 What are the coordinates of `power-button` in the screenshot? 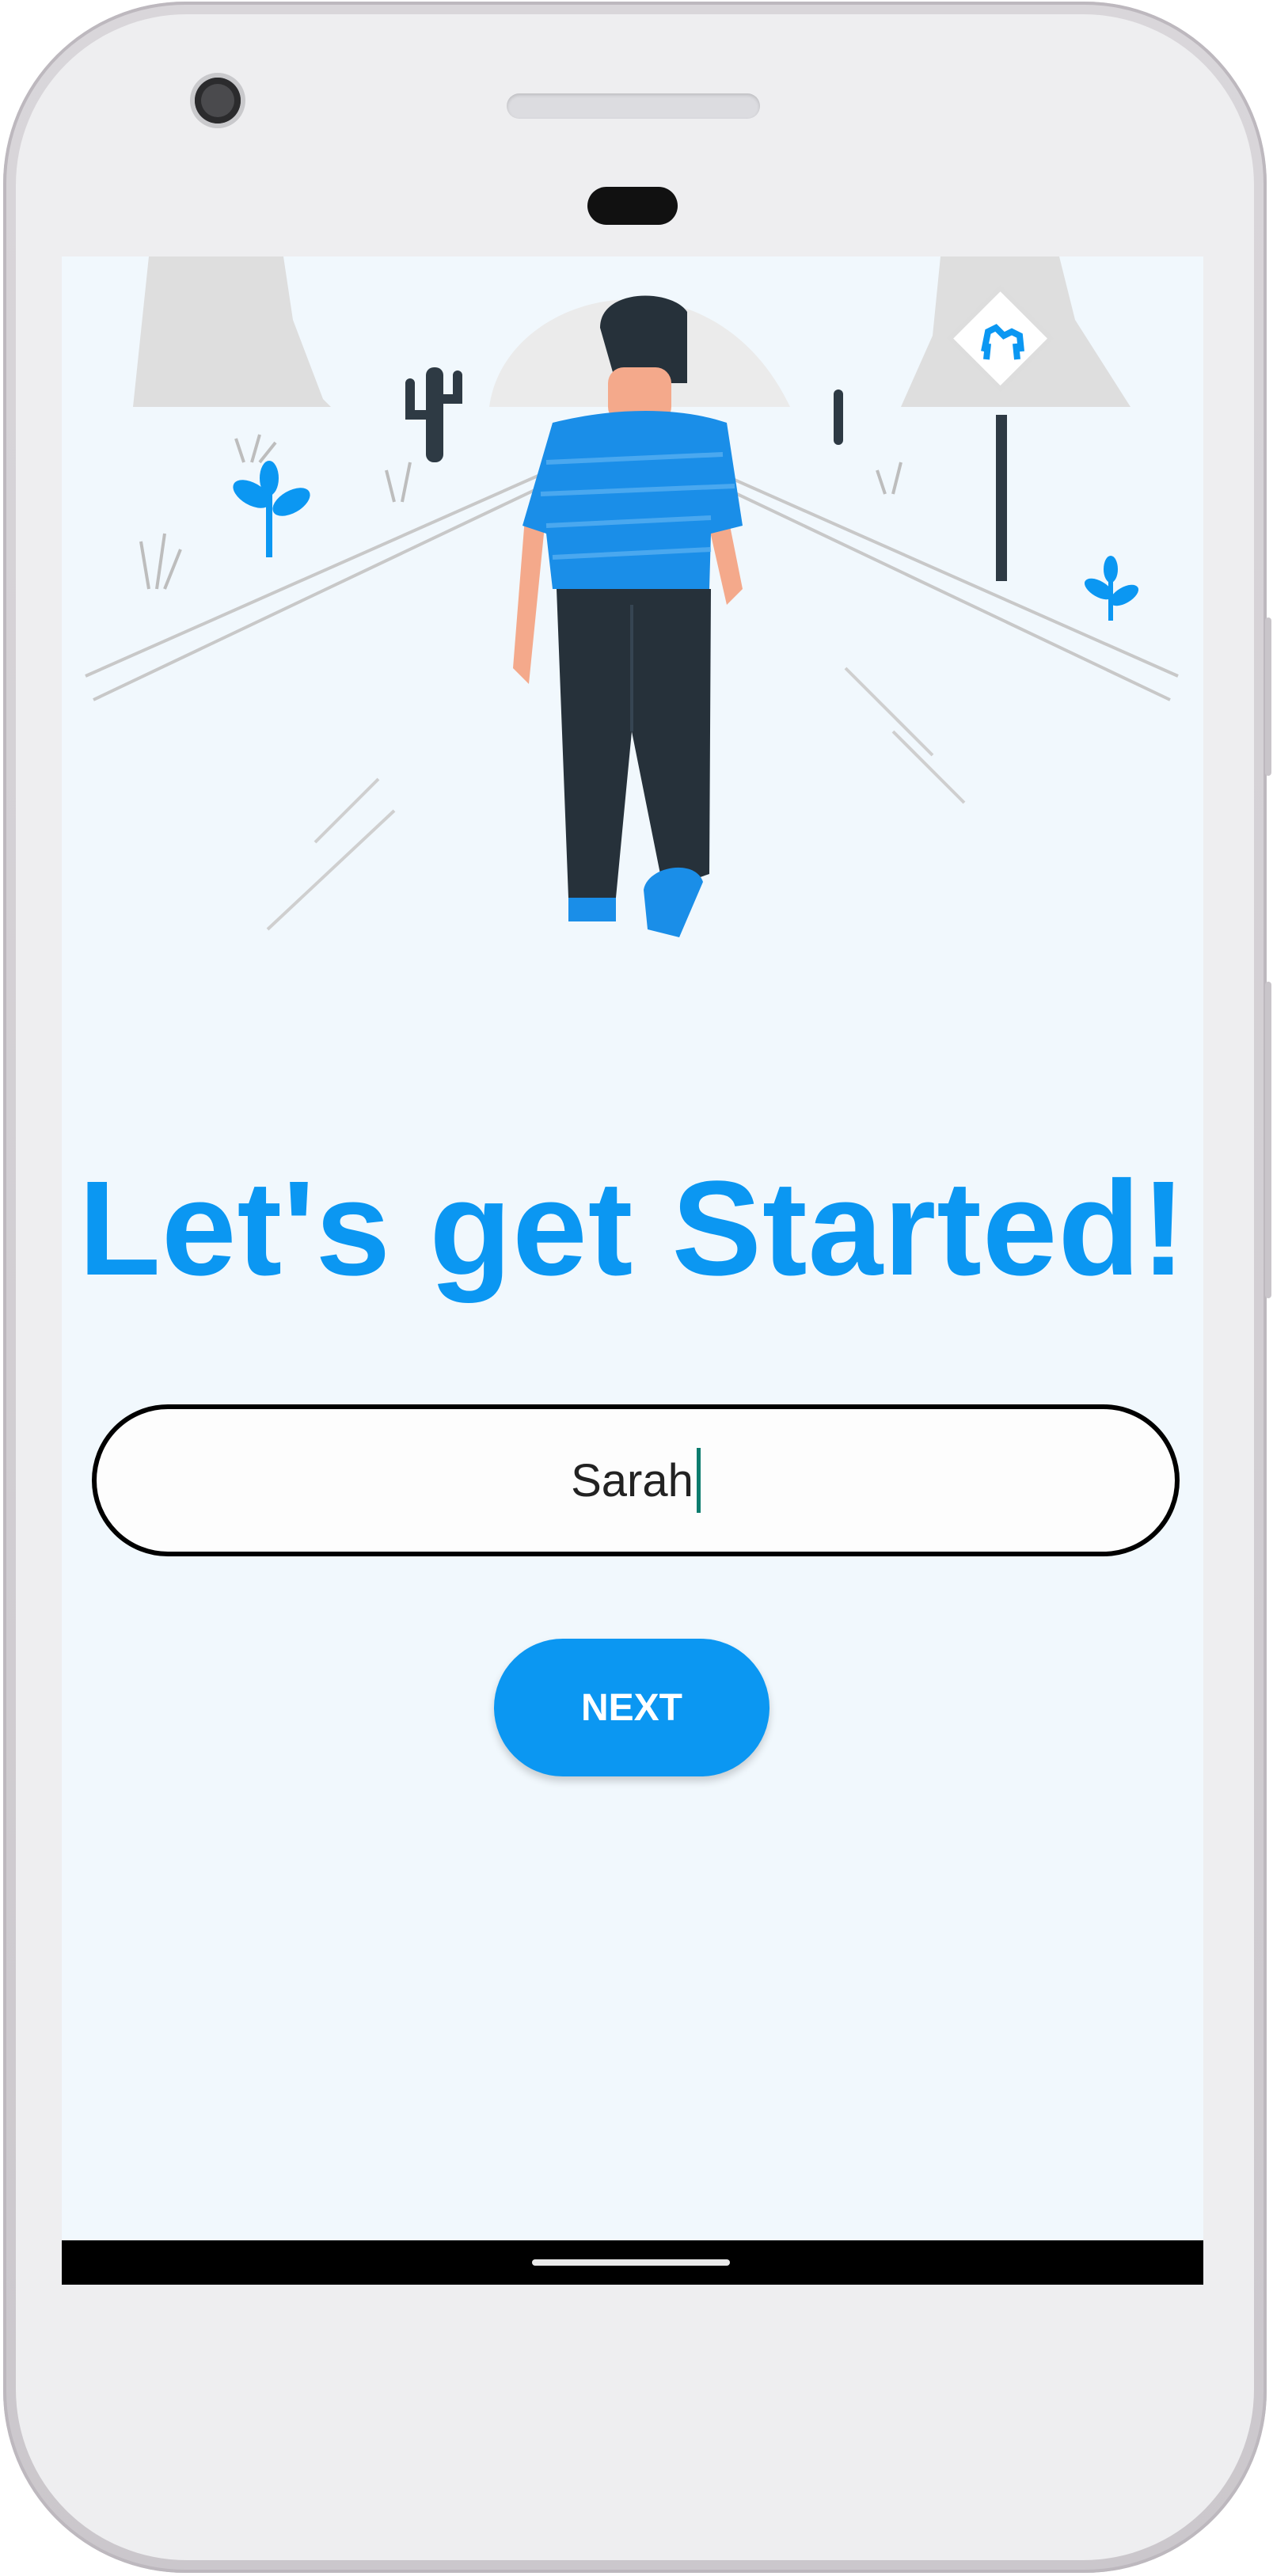 It's located at (1268, 1140).